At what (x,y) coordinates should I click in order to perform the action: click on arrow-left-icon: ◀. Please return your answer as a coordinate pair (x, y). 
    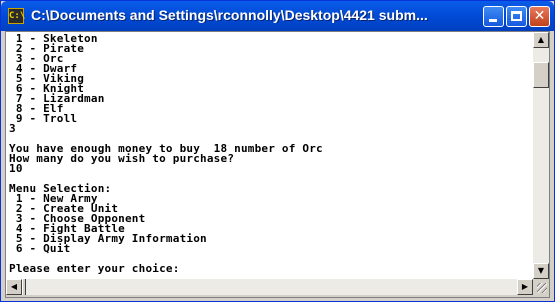
    Looking at the image, I should click on (14, 286).